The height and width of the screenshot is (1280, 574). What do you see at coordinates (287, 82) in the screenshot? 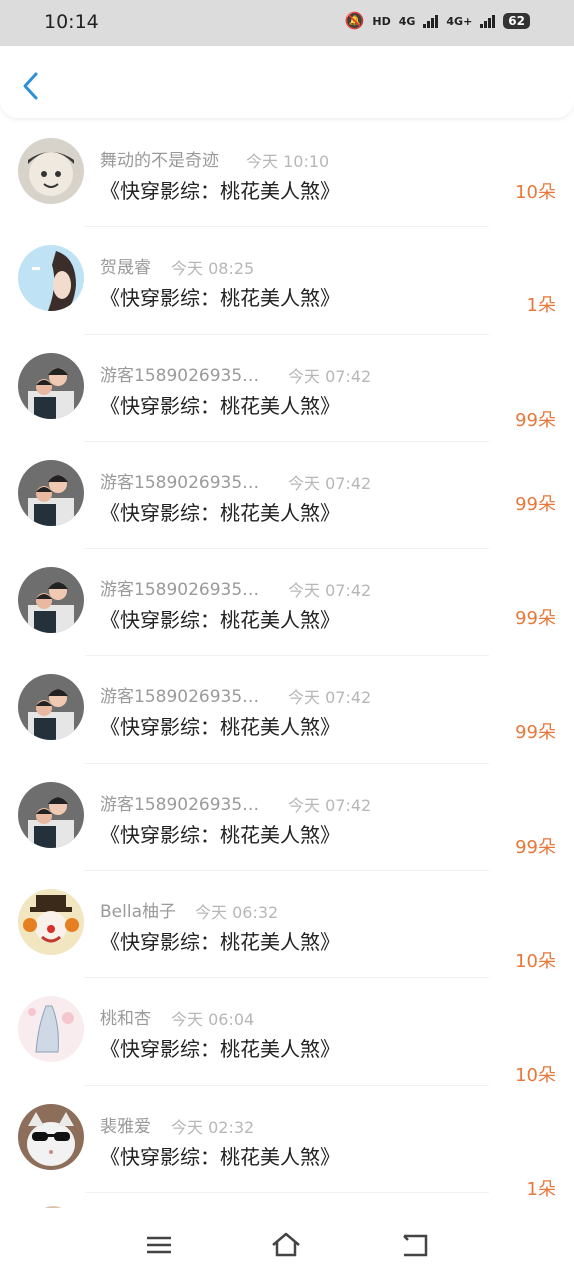
I see `header` at bounding box center [287, 82].